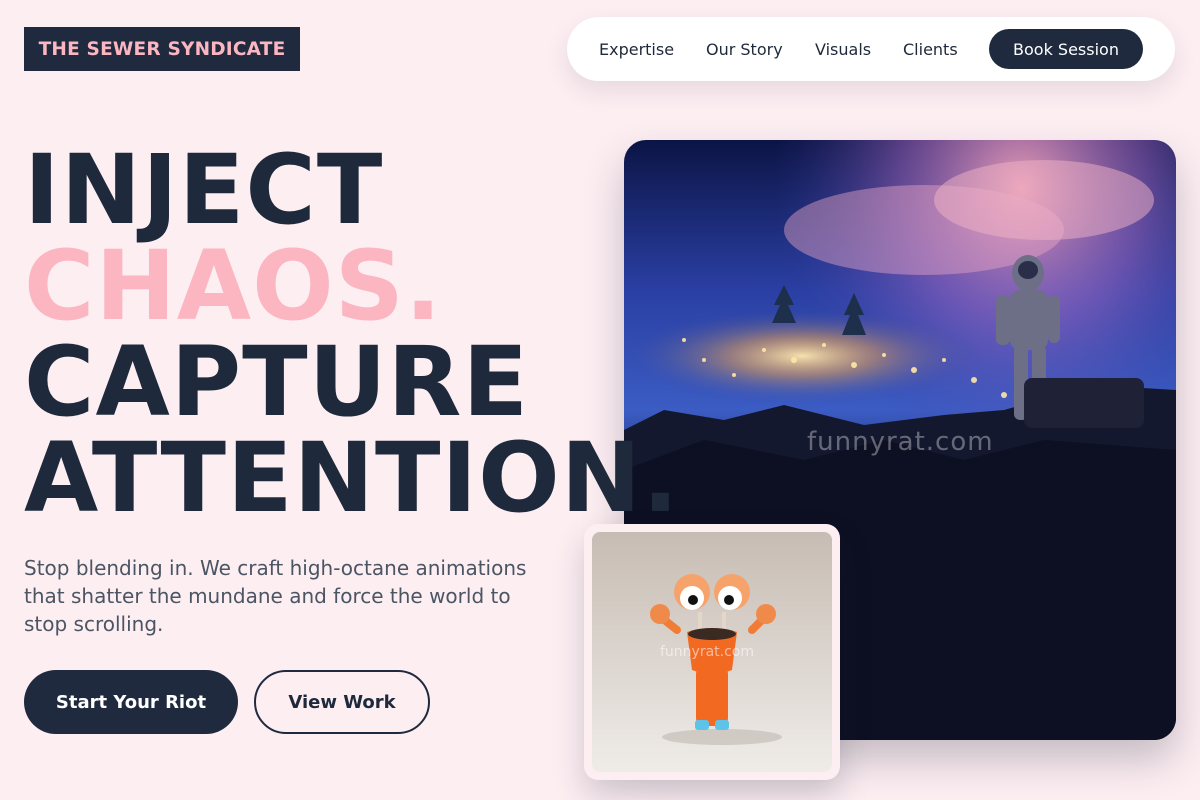 The height and width of the screenshot is (800, 1200). What do you see at coordinates (277, 382) in the screenshot?
I see `headline-line-3: CAPTURE` at bounding box center [277, 382].